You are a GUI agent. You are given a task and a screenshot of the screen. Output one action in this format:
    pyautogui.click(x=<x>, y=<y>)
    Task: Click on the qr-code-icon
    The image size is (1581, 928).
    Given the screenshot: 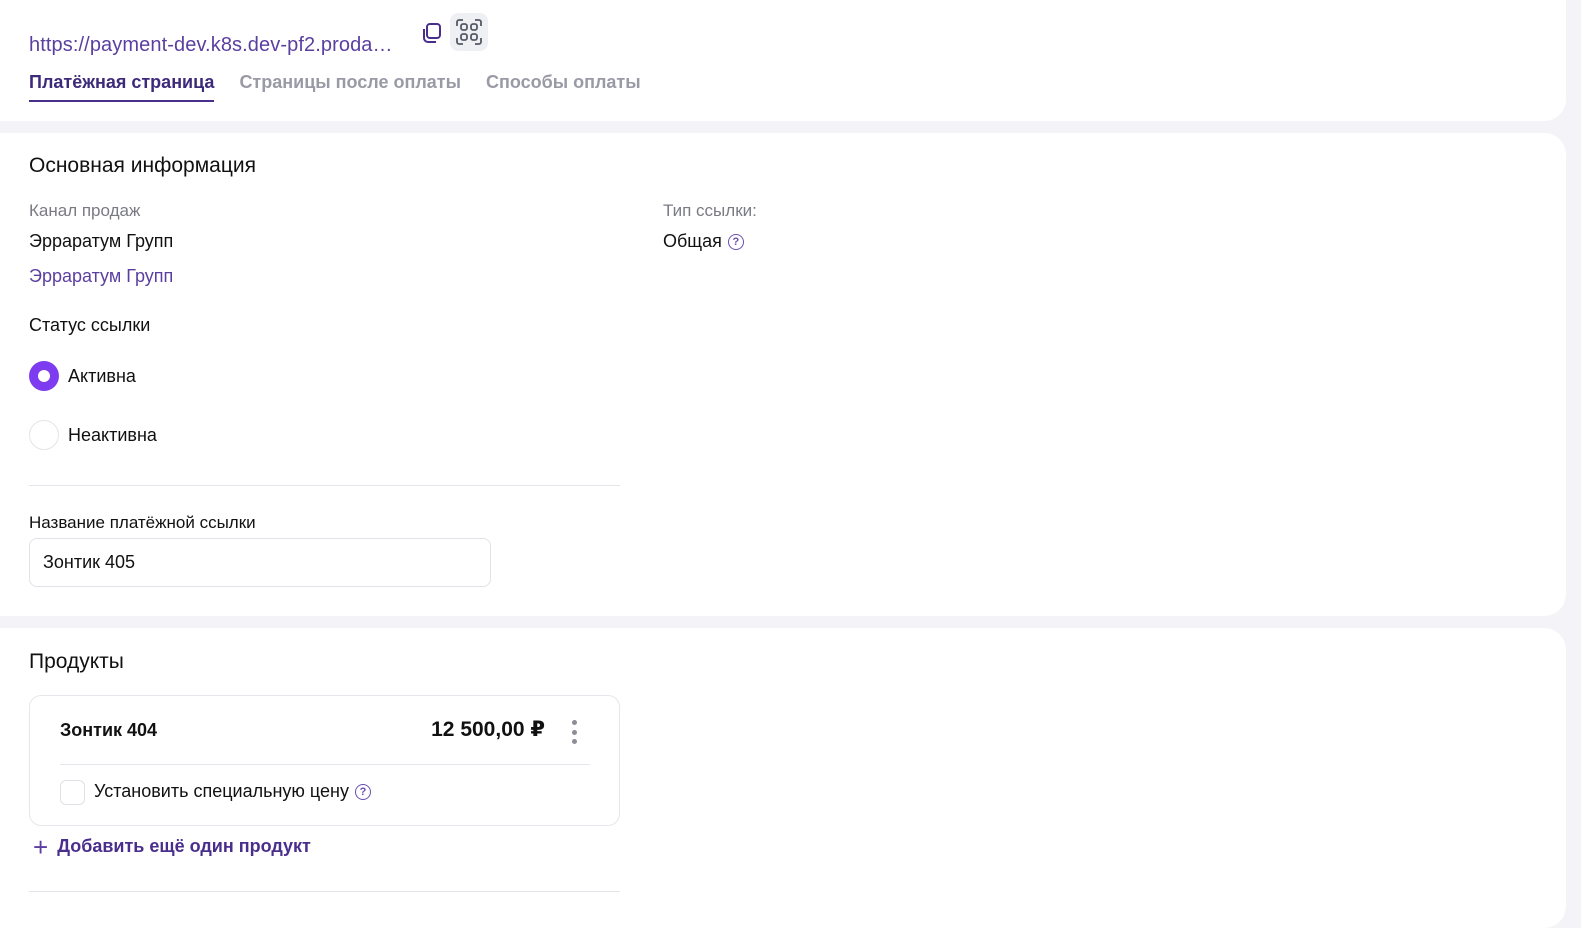 What is the action you would take?
    pyautogui.click(x=469, y=32)
    